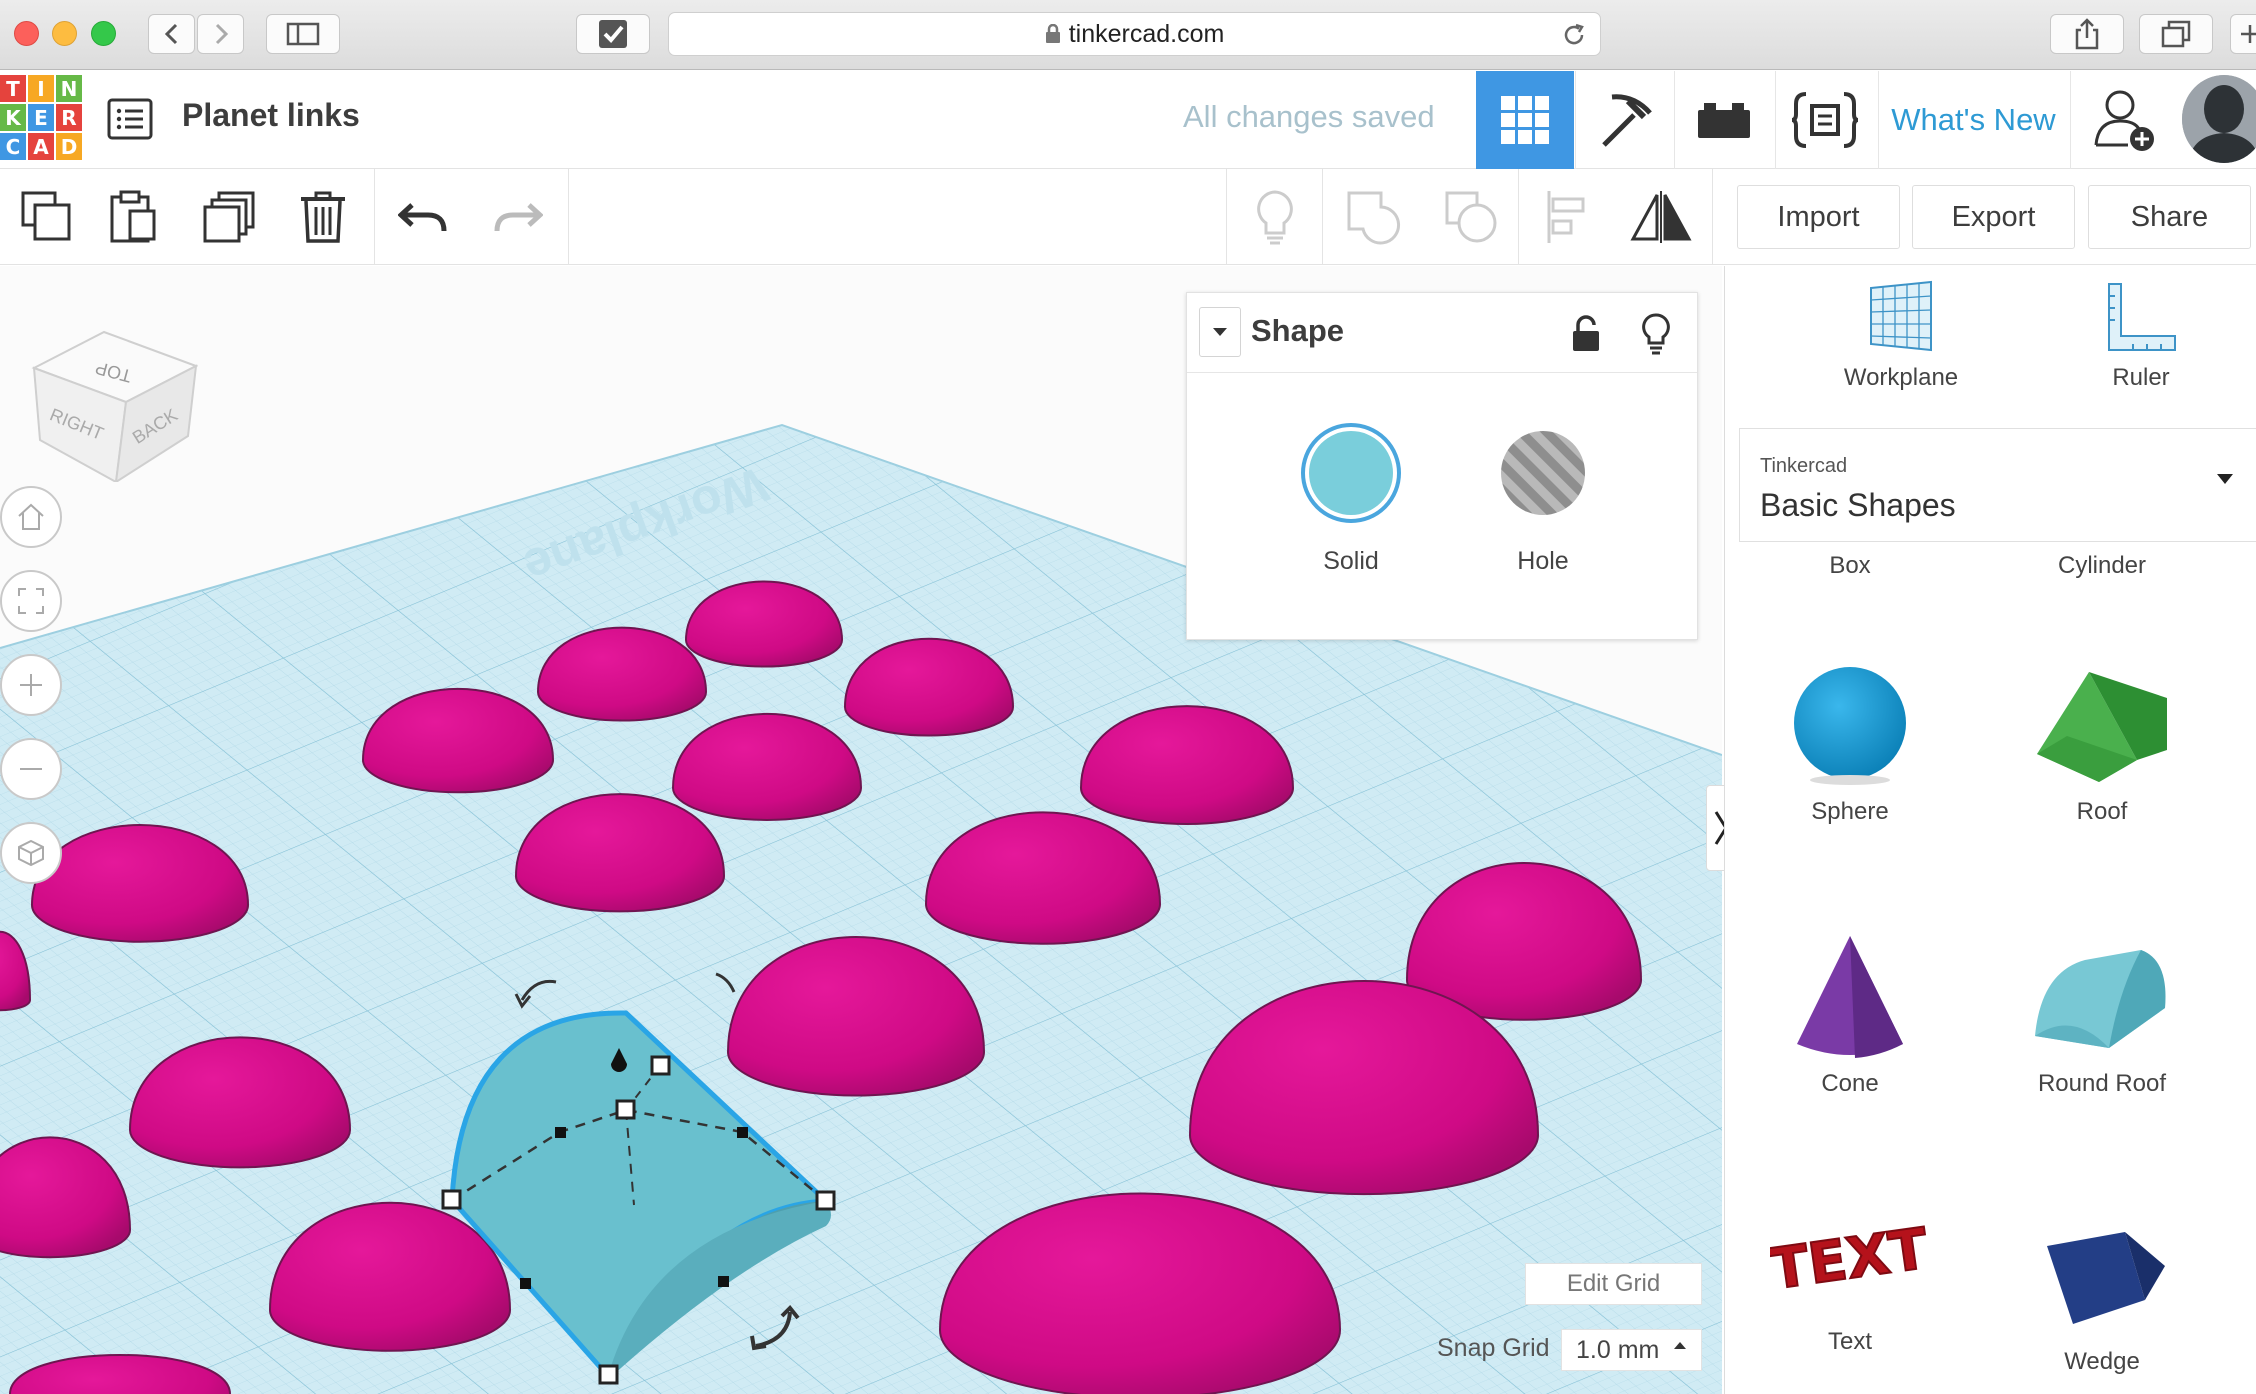  What do you see at coordinates (1220, 332) in the screenshot?
I see `inspector-collapse-button` at bounding box center [1220, 332].